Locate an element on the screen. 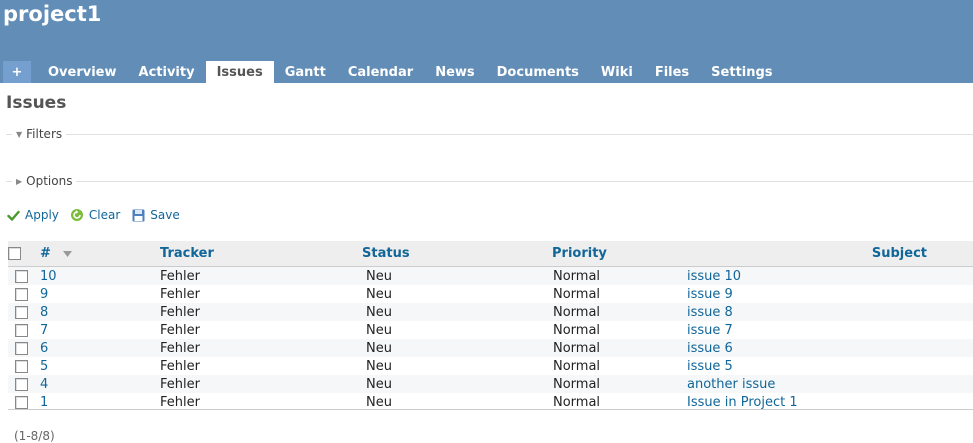 This screenshot has height=443, width=973. sort-desc-icon is located at coordinates (68, 253).